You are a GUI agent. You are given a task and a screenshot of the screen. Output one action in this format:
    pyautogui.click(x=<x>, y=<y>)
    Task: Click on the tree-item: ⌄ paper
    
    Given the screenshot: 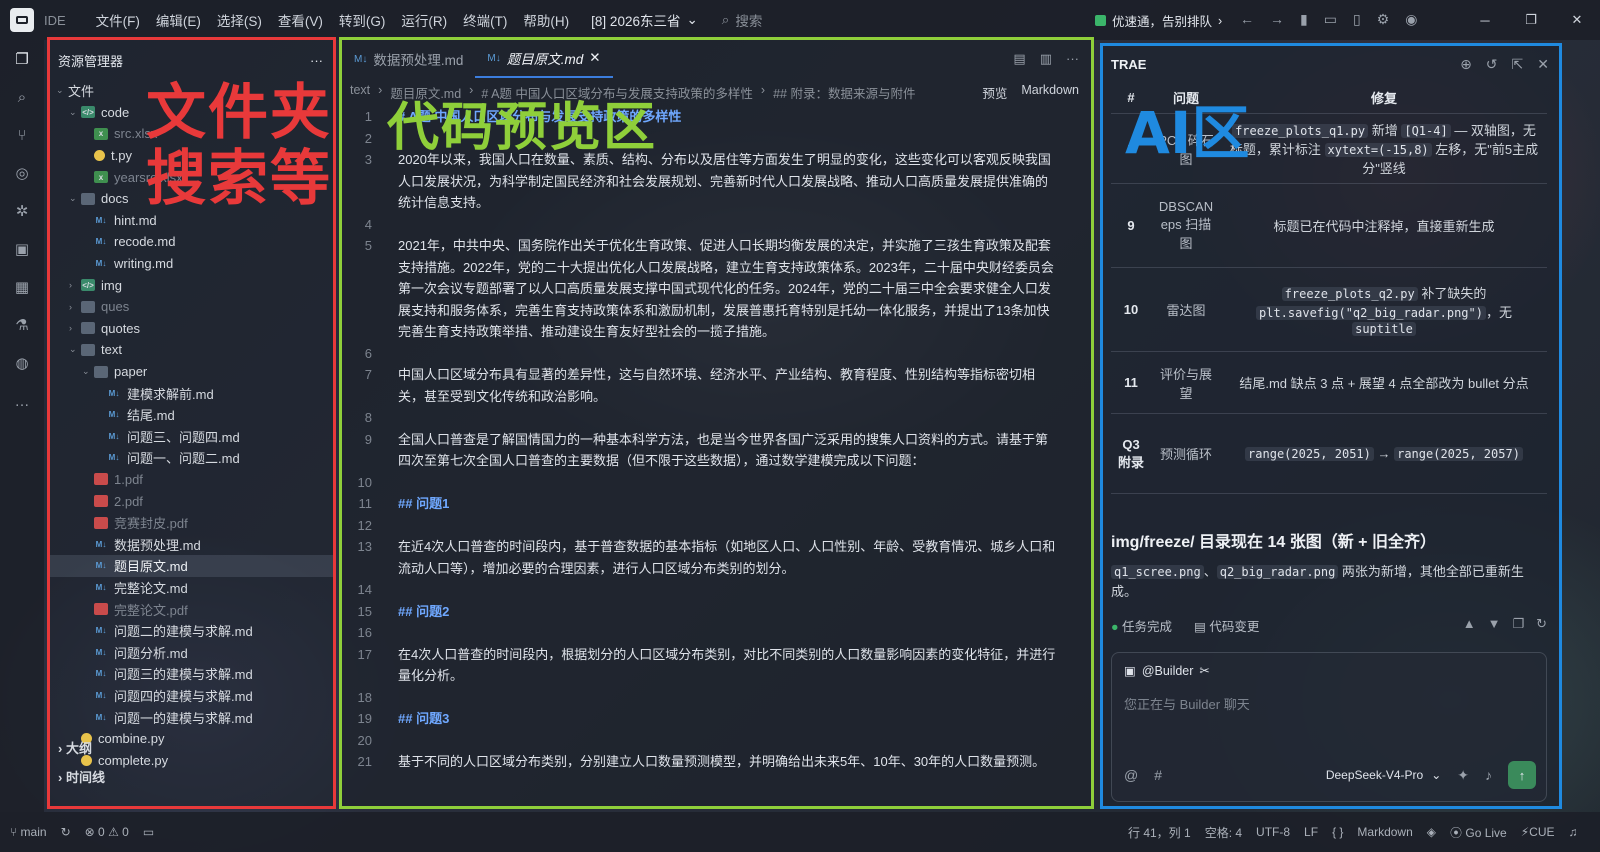 What is the action you would take?
    pyautogui.click(x=191, y=372)
    